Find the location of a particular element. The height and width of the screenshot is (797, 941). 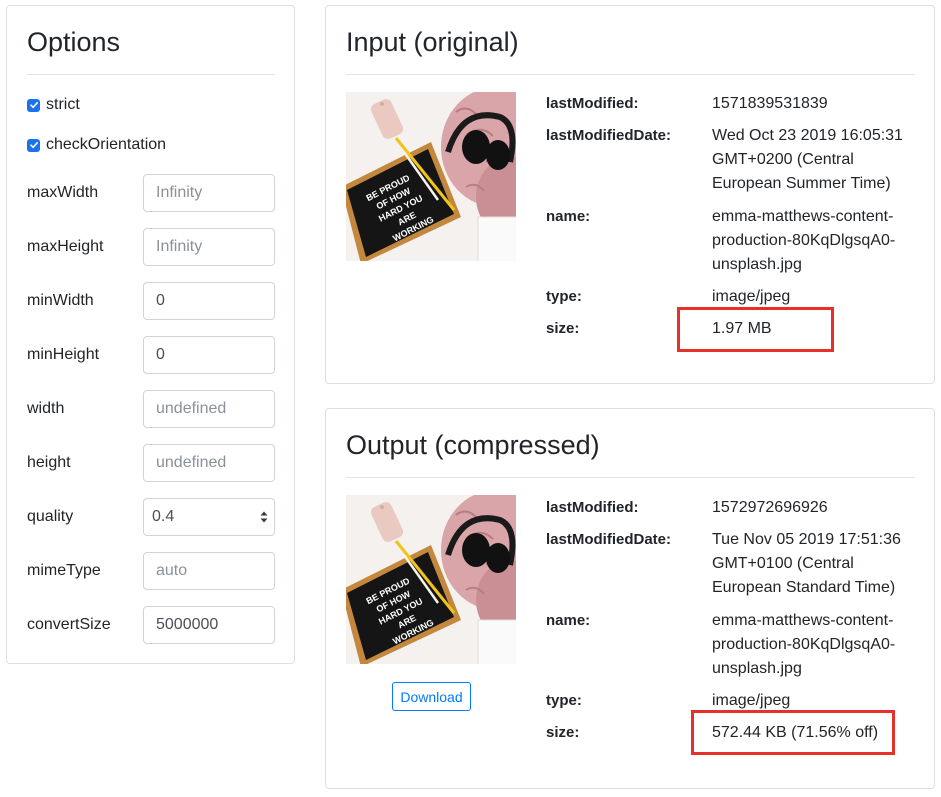

max-width-label: maxWidth is located at coordinates (63, 192).